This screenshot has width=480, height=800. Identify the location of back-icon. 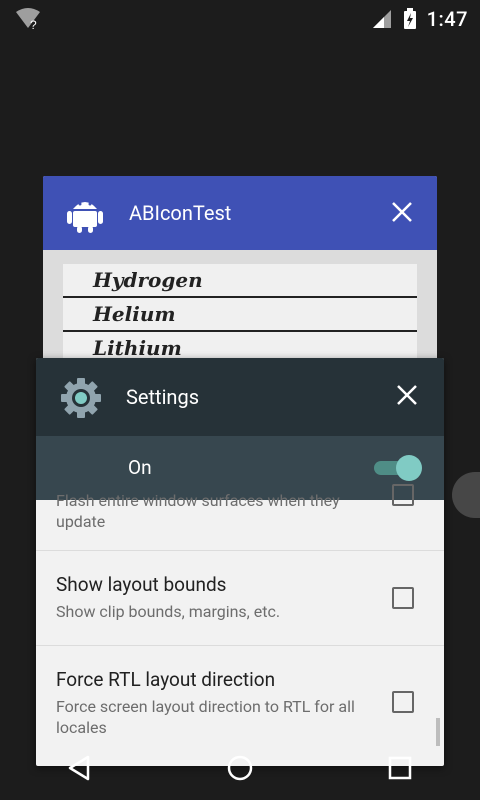
(79, 768).